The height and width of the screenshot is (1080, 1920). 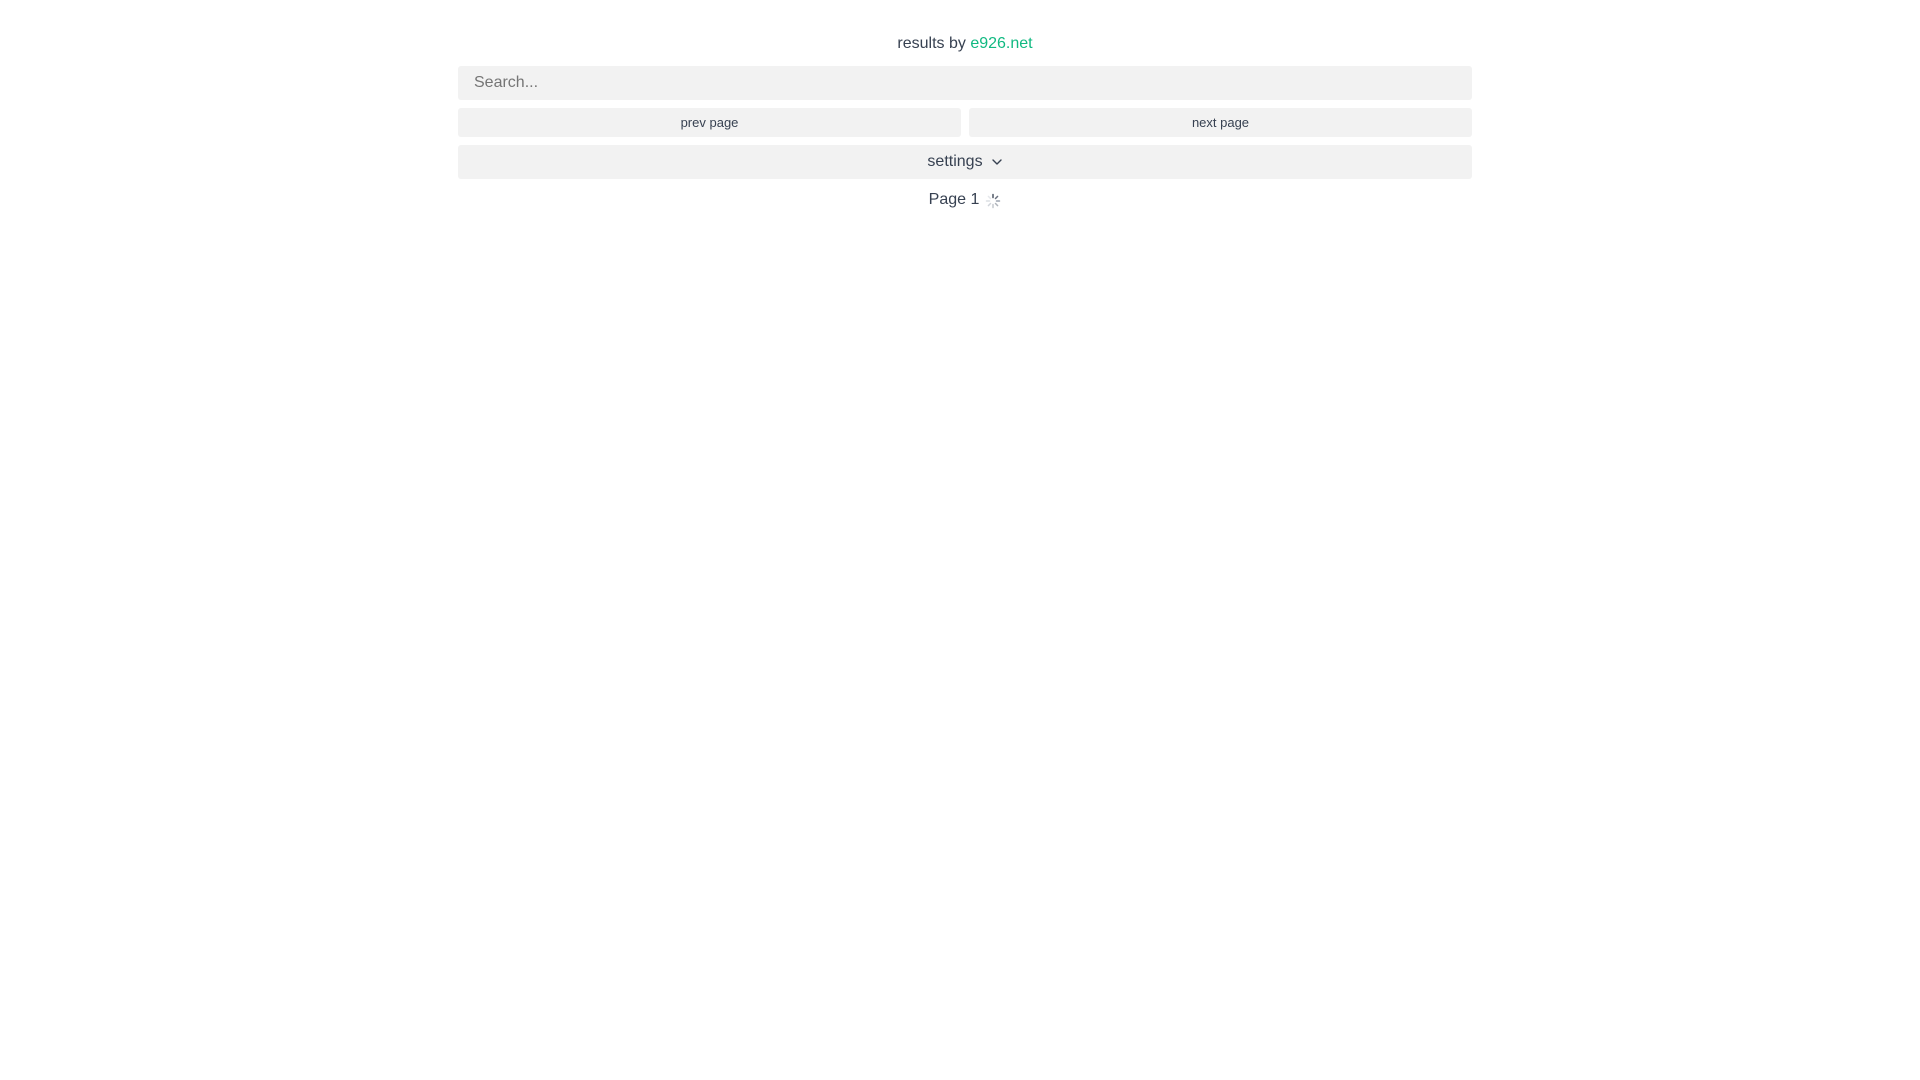 What do you see at coordinates (993, 201) in the screenshot?
I see `loading-spinner-icon` at bounding box center [993, 201].